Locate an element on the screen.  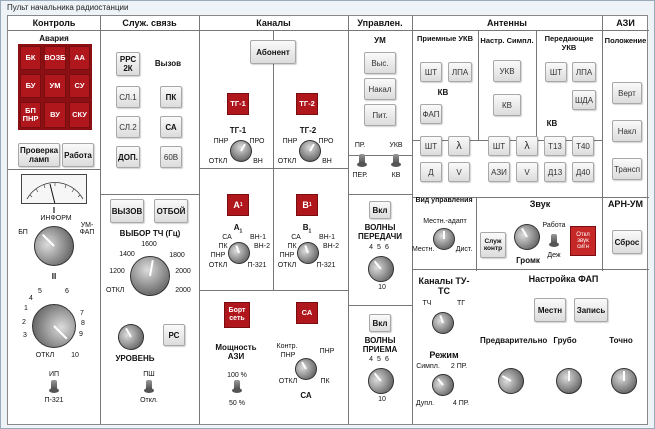
t40-button: Т40 is located at coordinates (583, 146).